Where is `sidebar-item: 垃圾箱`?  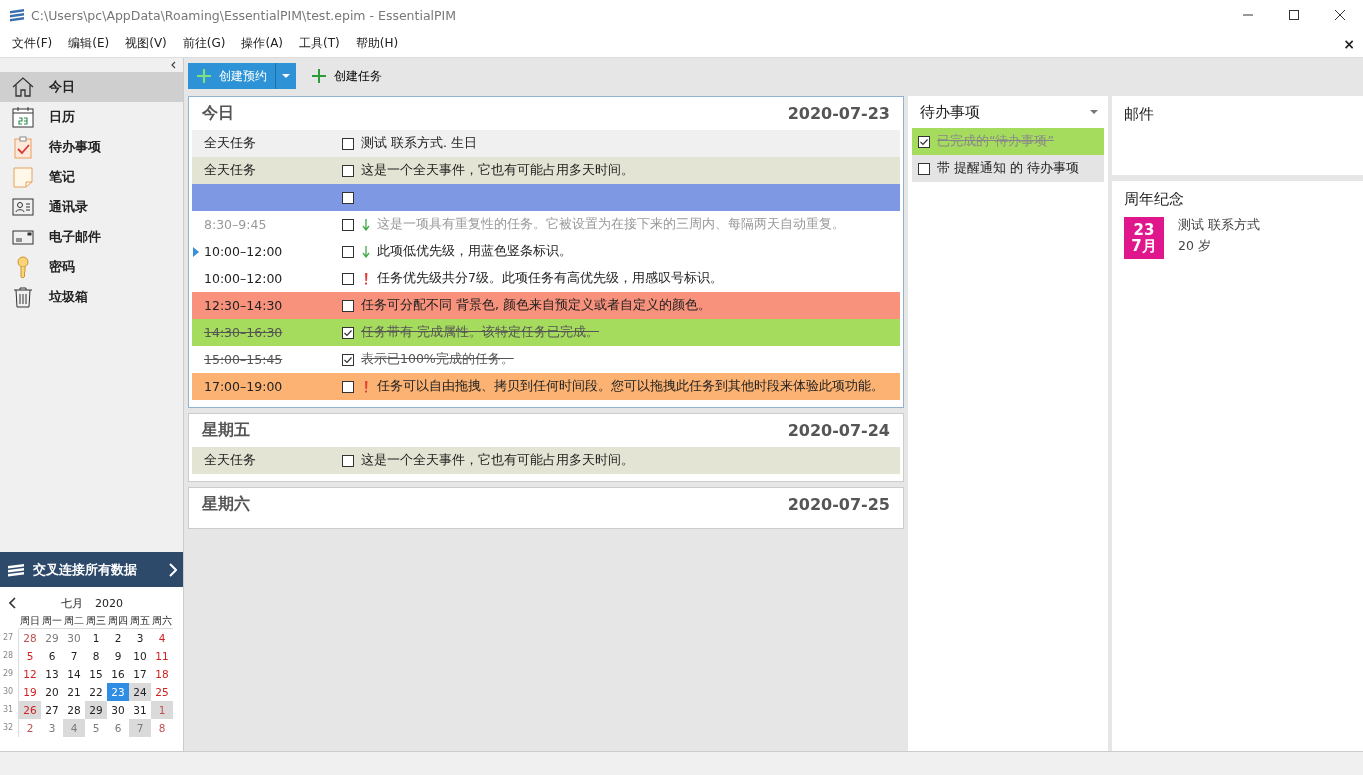 sidebar-item: 垃圾箱 is located at coordinates (91, 297).